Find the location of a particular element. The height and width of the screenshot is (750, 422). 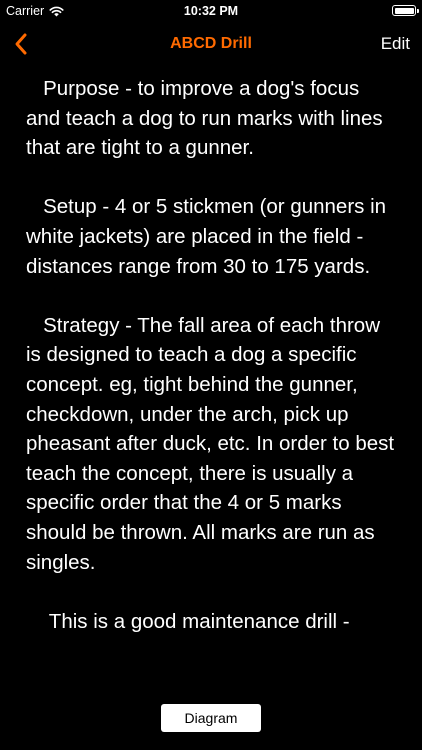

page-title: ABCD Drill is located at coordinates (211, 43).